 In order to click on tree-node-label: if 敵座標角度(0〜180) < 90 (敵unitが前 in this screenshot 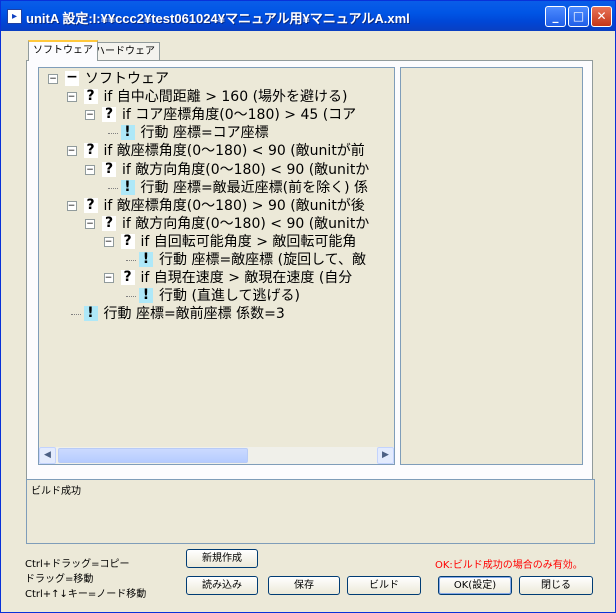, I will do `click(234, 151)`.